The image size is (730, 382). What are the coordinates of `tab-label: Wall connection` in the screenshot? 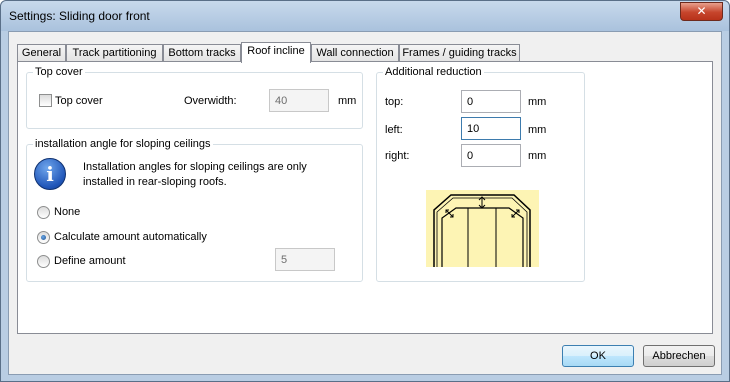 It's located at (355, 53).